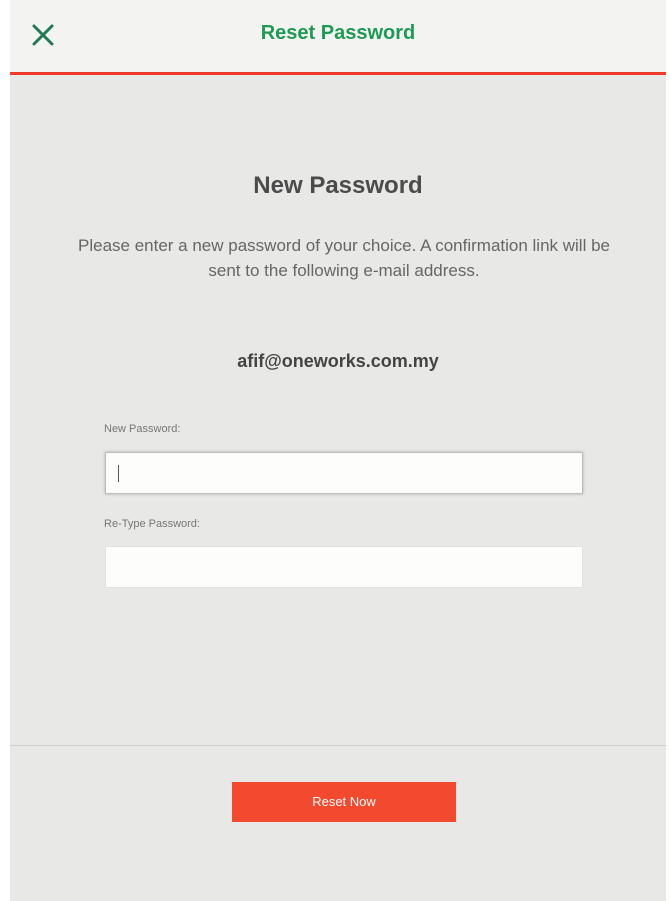 This screenshot has width=669, height=901. Describe the element at coordinates (118, 473) in the screenshot. I see `text-caret` at that location.